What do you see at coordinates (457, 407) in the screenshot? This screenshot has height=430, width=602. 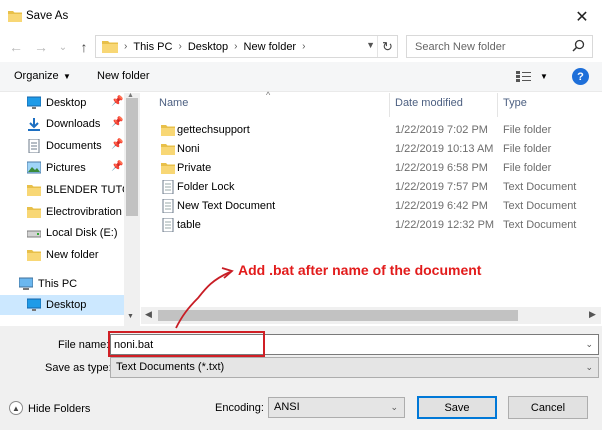 I see `save-button: Save` at bounding box center [457, 407].